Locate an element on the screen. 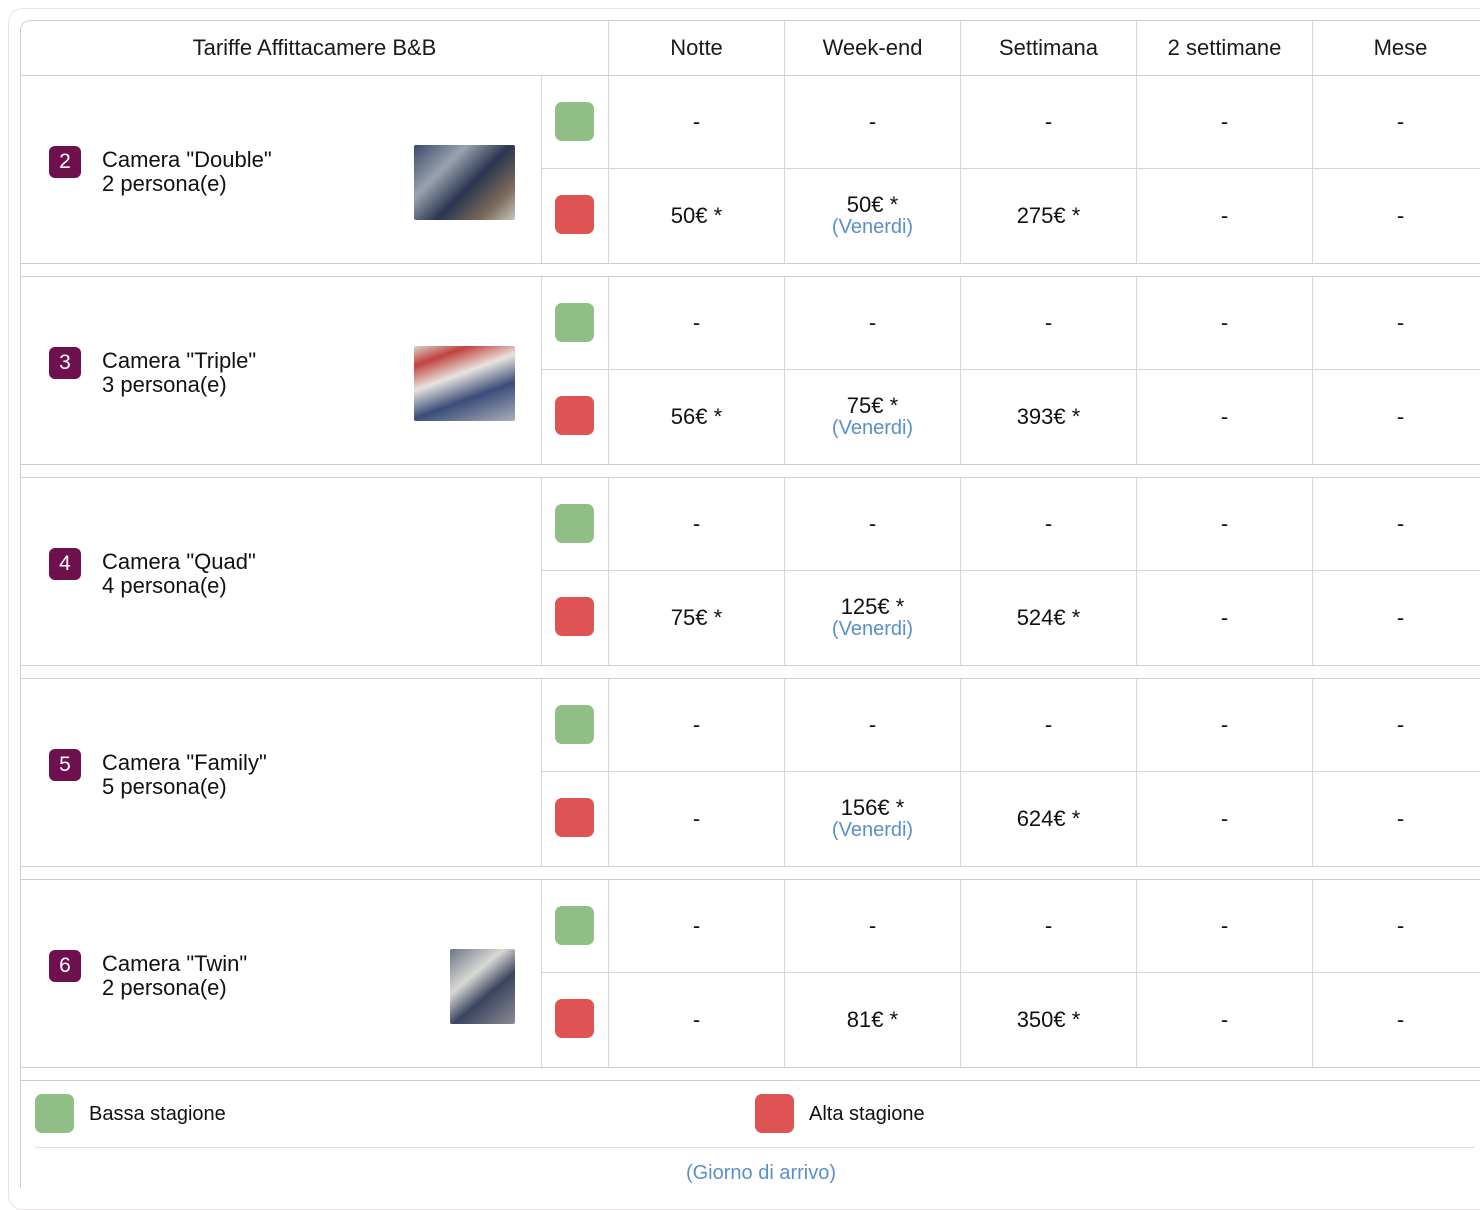 This screenshot has height=1210, width=1480. table-title: Tariffe Affittacamere B&B is located at coordinates (315, 48).